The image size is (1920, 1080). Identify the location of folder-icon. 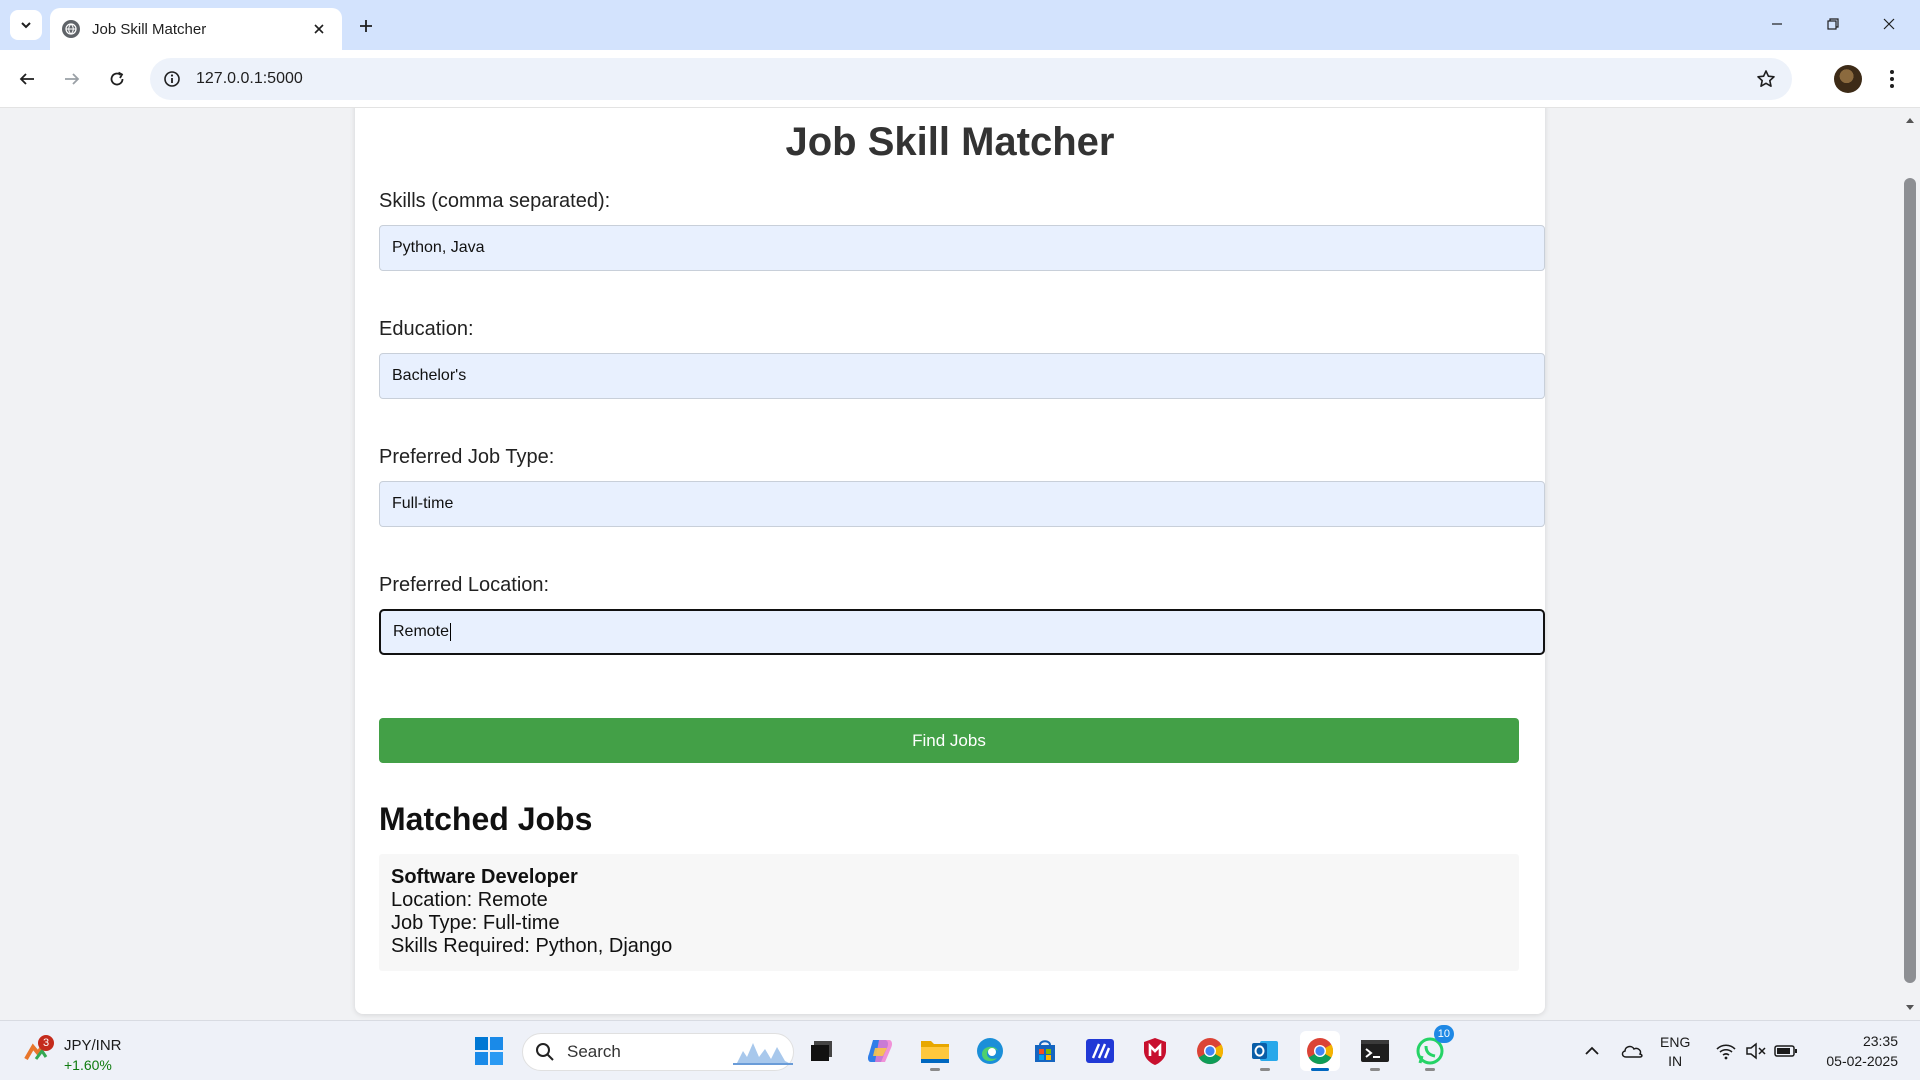
(935, 1052).